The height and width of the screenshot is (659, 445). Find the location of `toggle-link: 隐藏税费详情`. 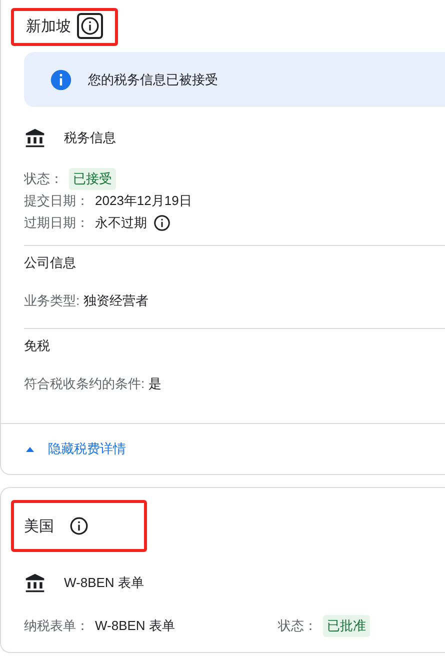

toggle-link: 隐藏税费详情 is located at coordinates (223, 448).